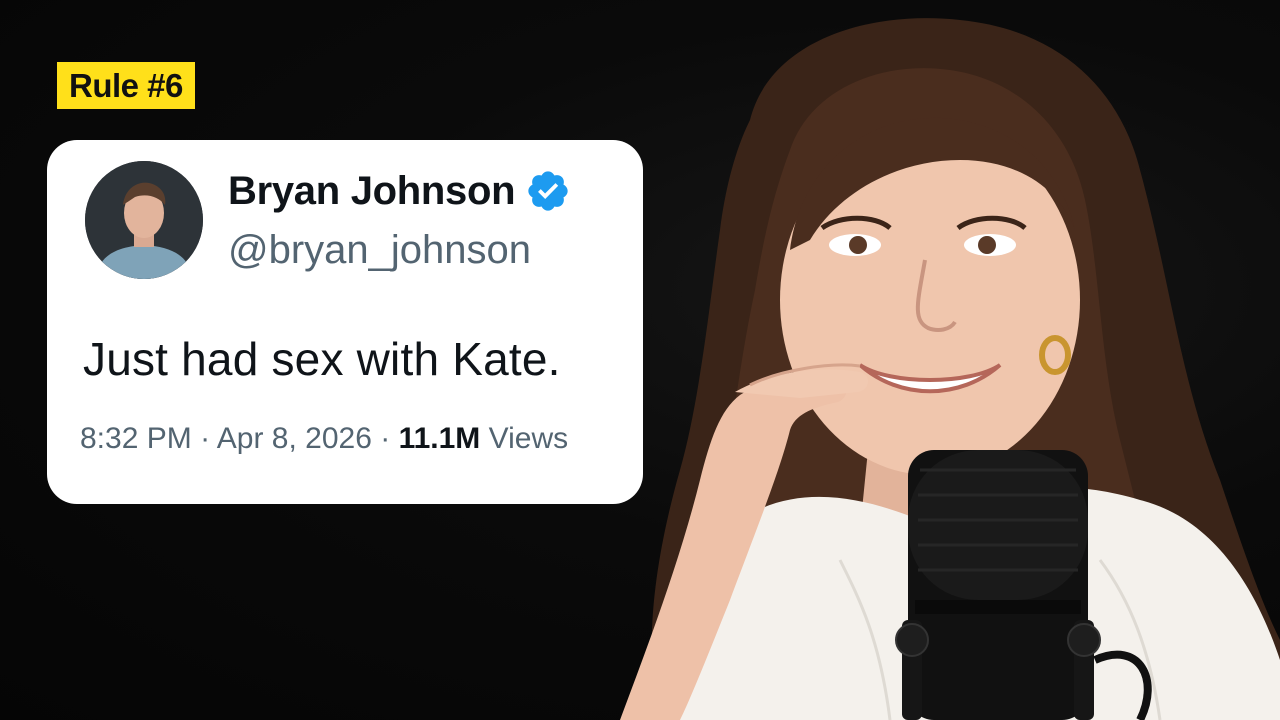 Image resolution: width=1280 pixels, height=720 pixels. What do you see at coordinates (439, 438) in the screenshot?
I see `views-count: 11.1M` at bounding box center [439, 438].